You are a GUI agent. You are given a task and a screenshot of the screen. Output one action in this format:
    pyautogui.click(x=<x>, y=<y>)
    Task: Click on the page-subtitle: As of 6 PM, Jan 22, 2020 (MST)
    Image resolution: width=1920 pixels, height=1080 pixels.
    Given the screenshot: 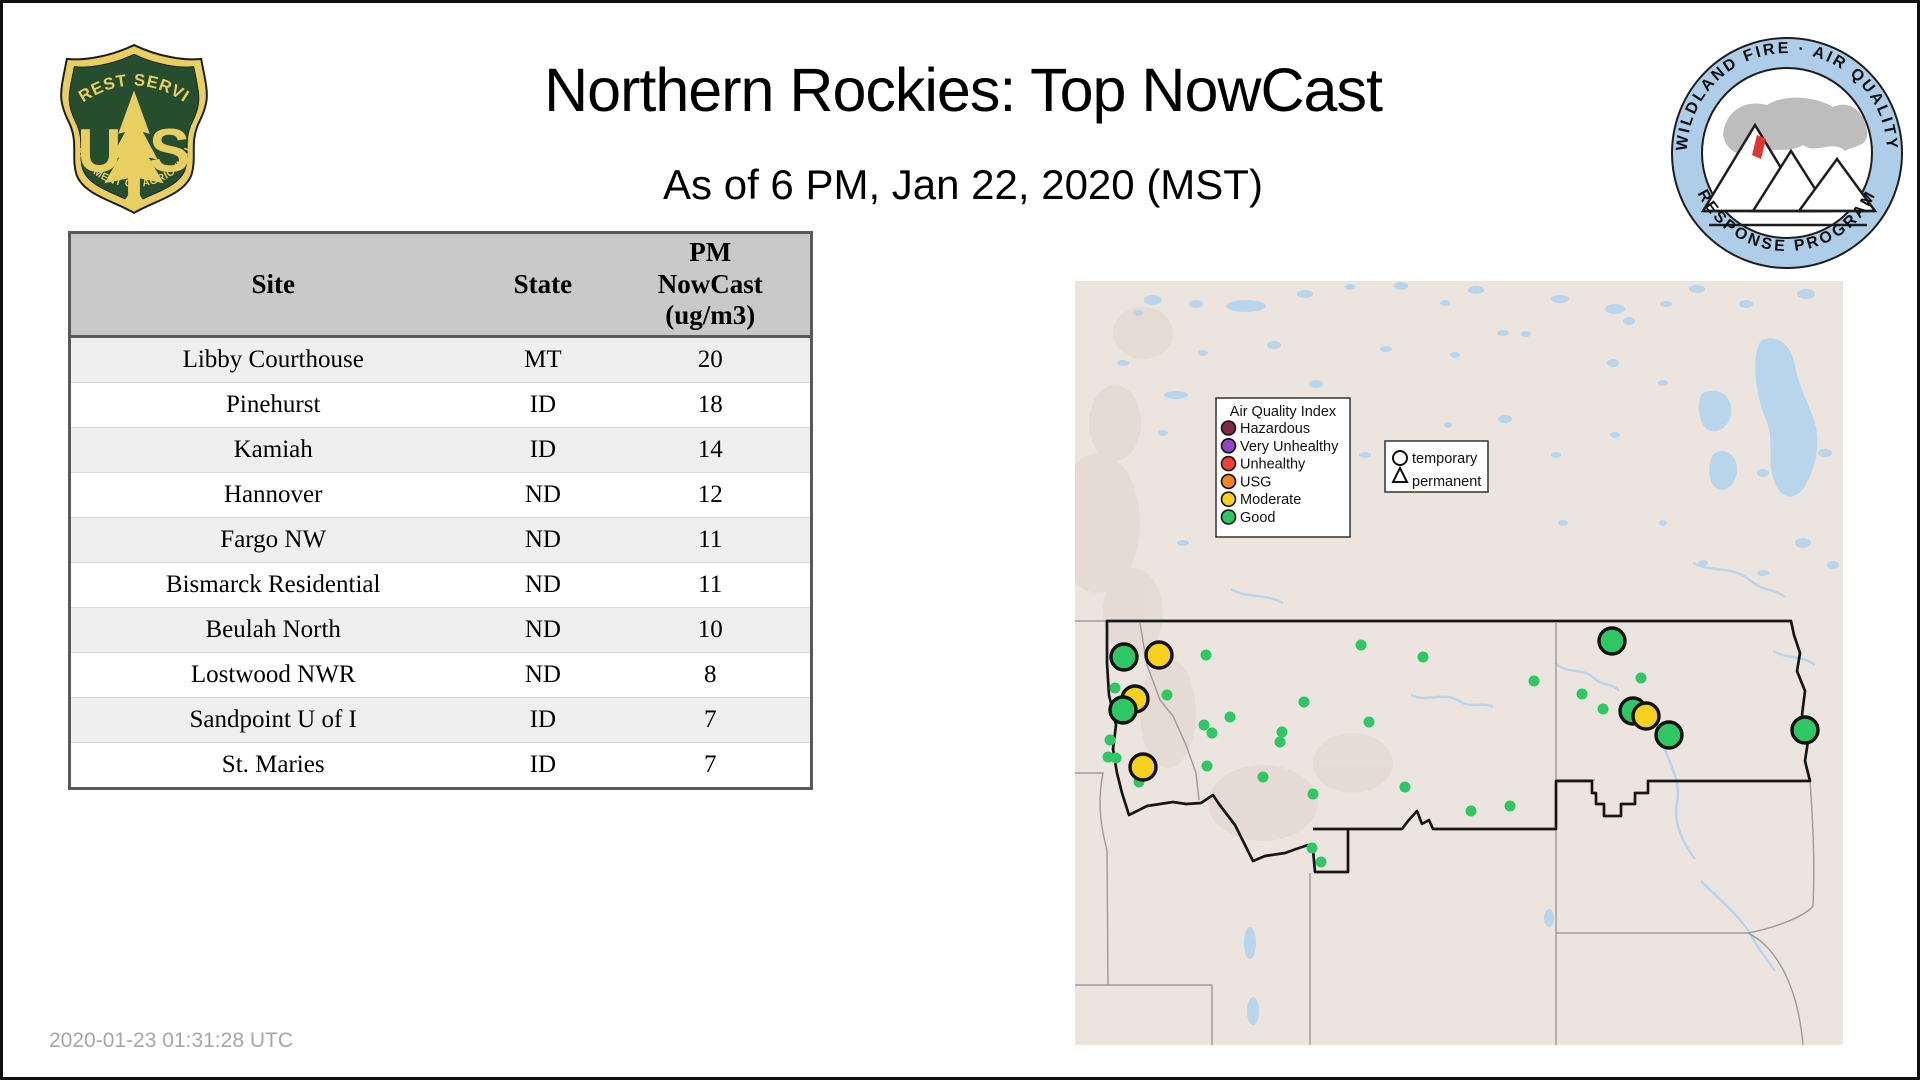 What is the action you would take?
    pyautogui.click(x=963, y=184)
    